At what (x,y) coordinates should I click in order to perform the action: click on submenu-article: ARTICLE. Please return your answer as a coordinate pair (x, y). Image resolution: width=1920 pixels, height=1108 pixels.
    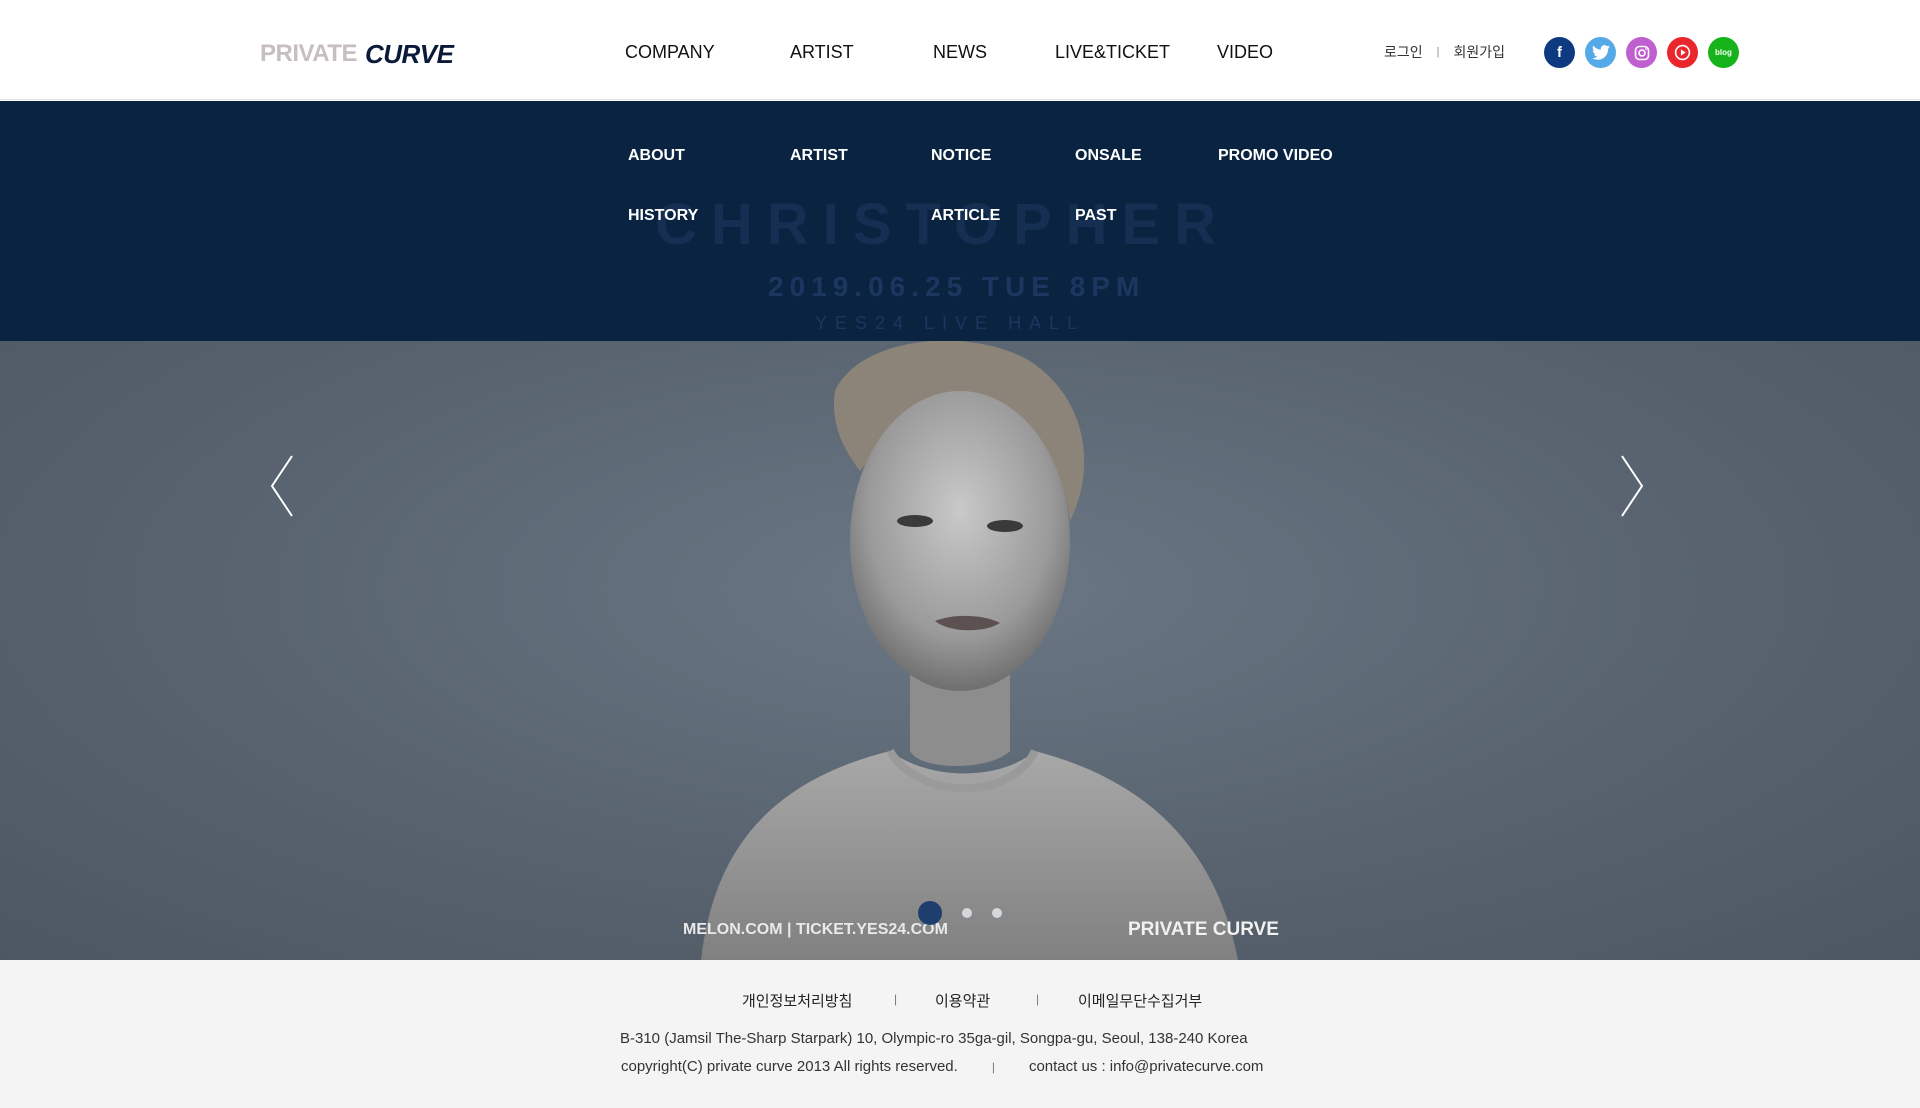
    Looking at the image, I should click on (965, 216).